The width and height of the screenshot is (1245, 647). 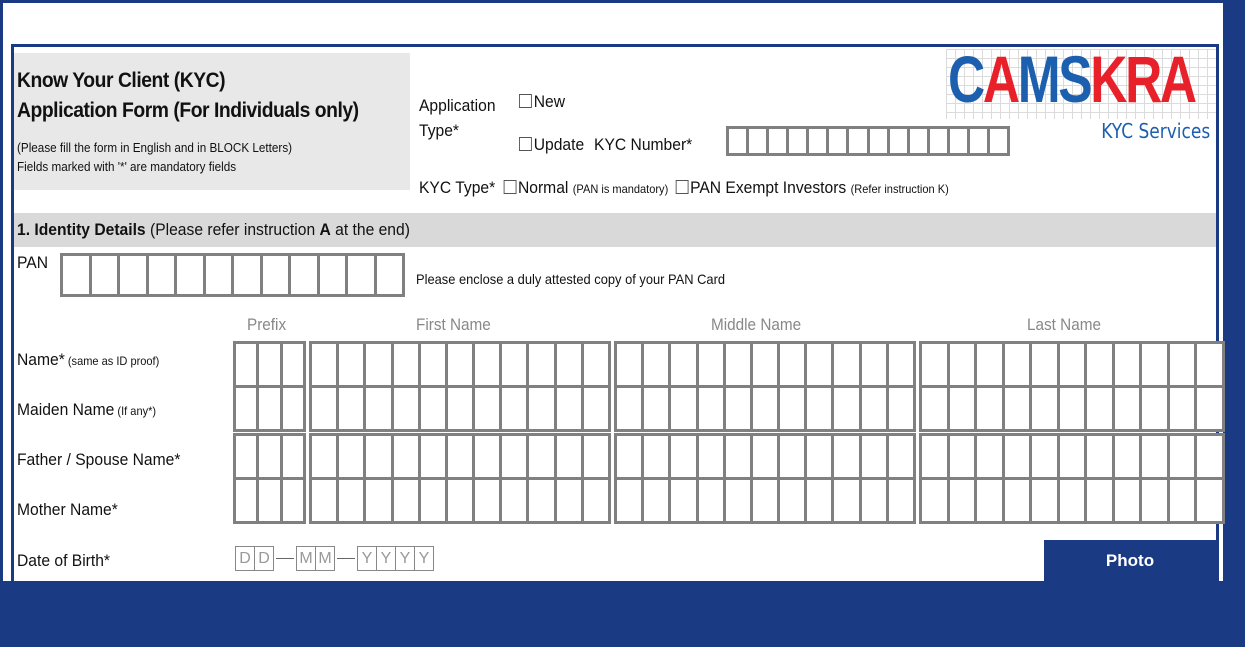 I want to click on dob-month-box: M, so click(x=325, y=558).